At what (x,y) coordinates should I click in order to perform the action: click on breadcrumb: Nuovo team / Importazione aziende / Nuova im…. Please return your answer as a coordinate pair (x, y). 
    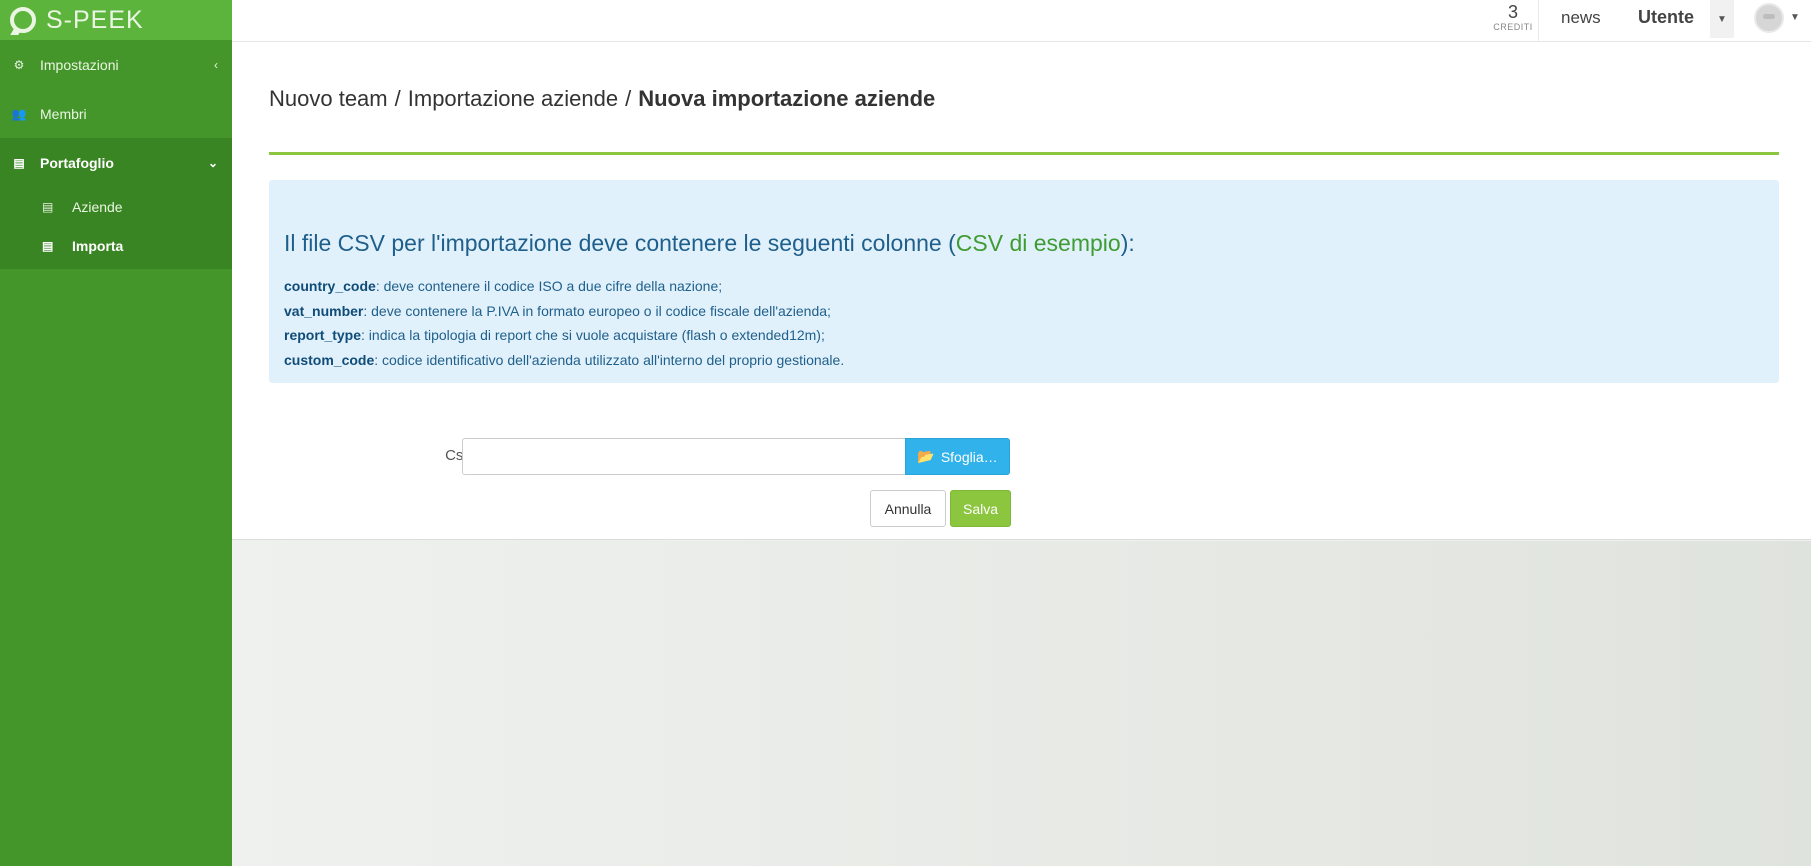
    Looking at the image, I should click on (602, 99).